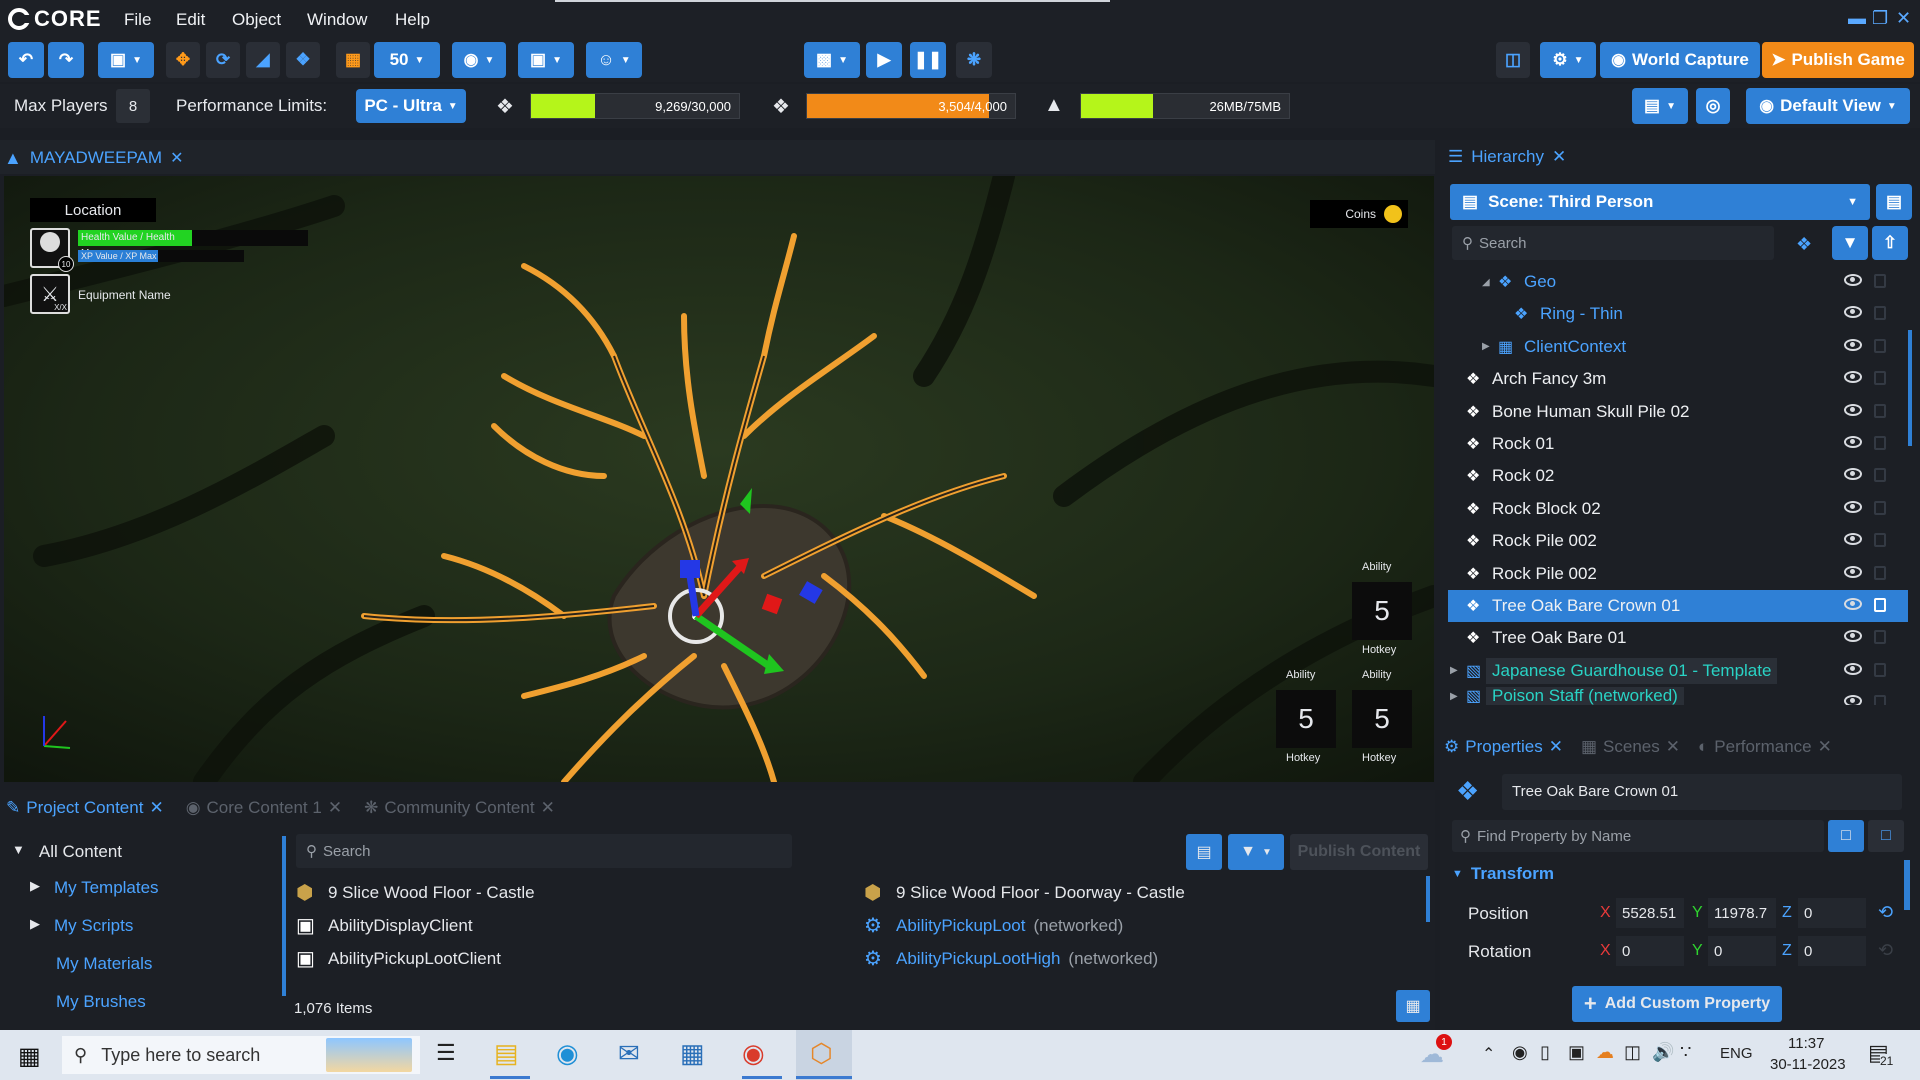  I want to click on object-tool-button: ❖, so click(303, 60).